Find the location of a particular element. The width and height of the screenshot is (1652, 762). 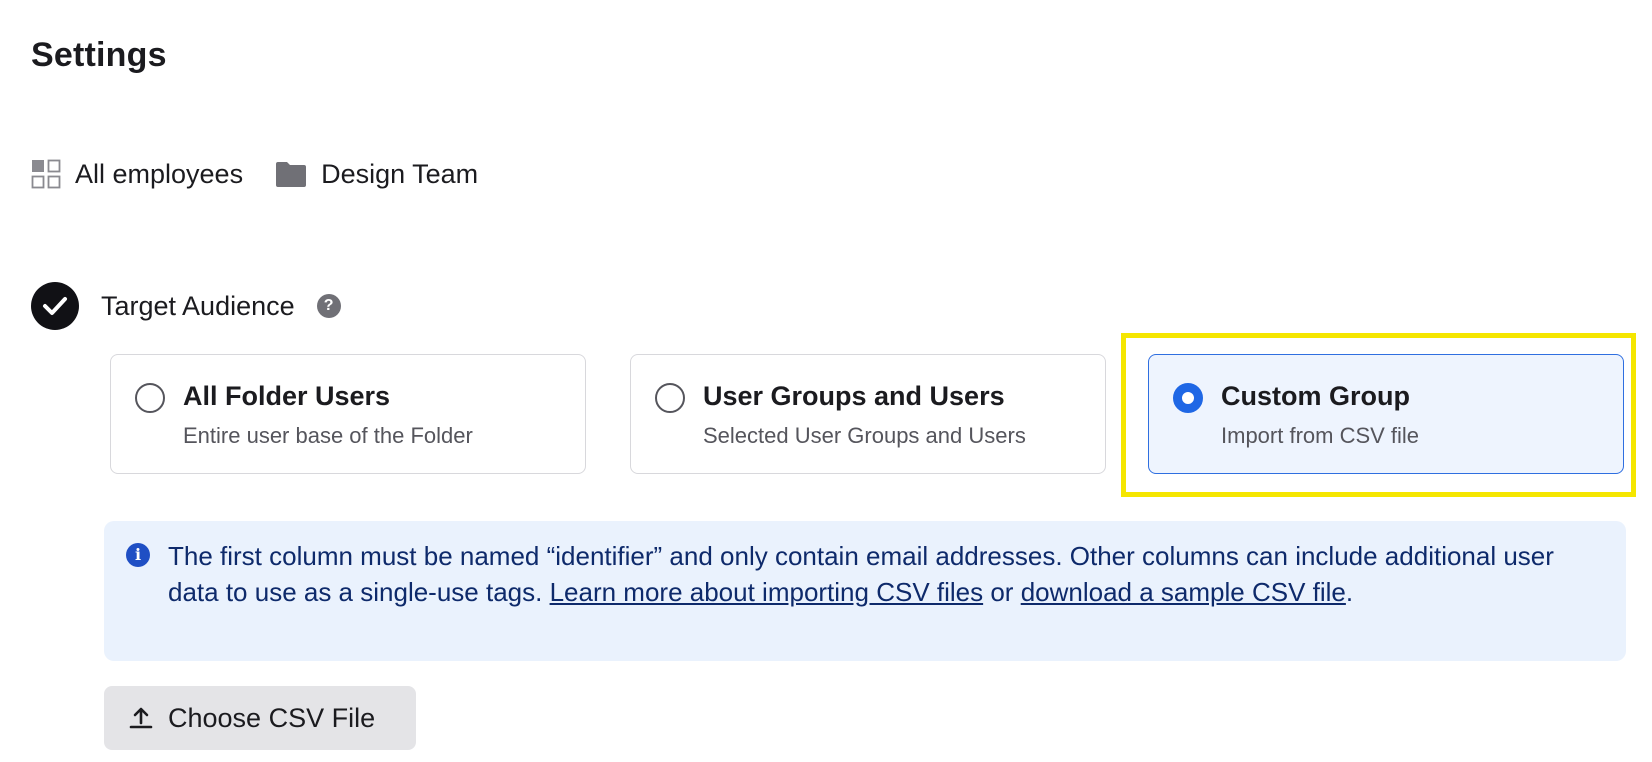

button-label: Choose CSV File is located at coordinates (272, 717).